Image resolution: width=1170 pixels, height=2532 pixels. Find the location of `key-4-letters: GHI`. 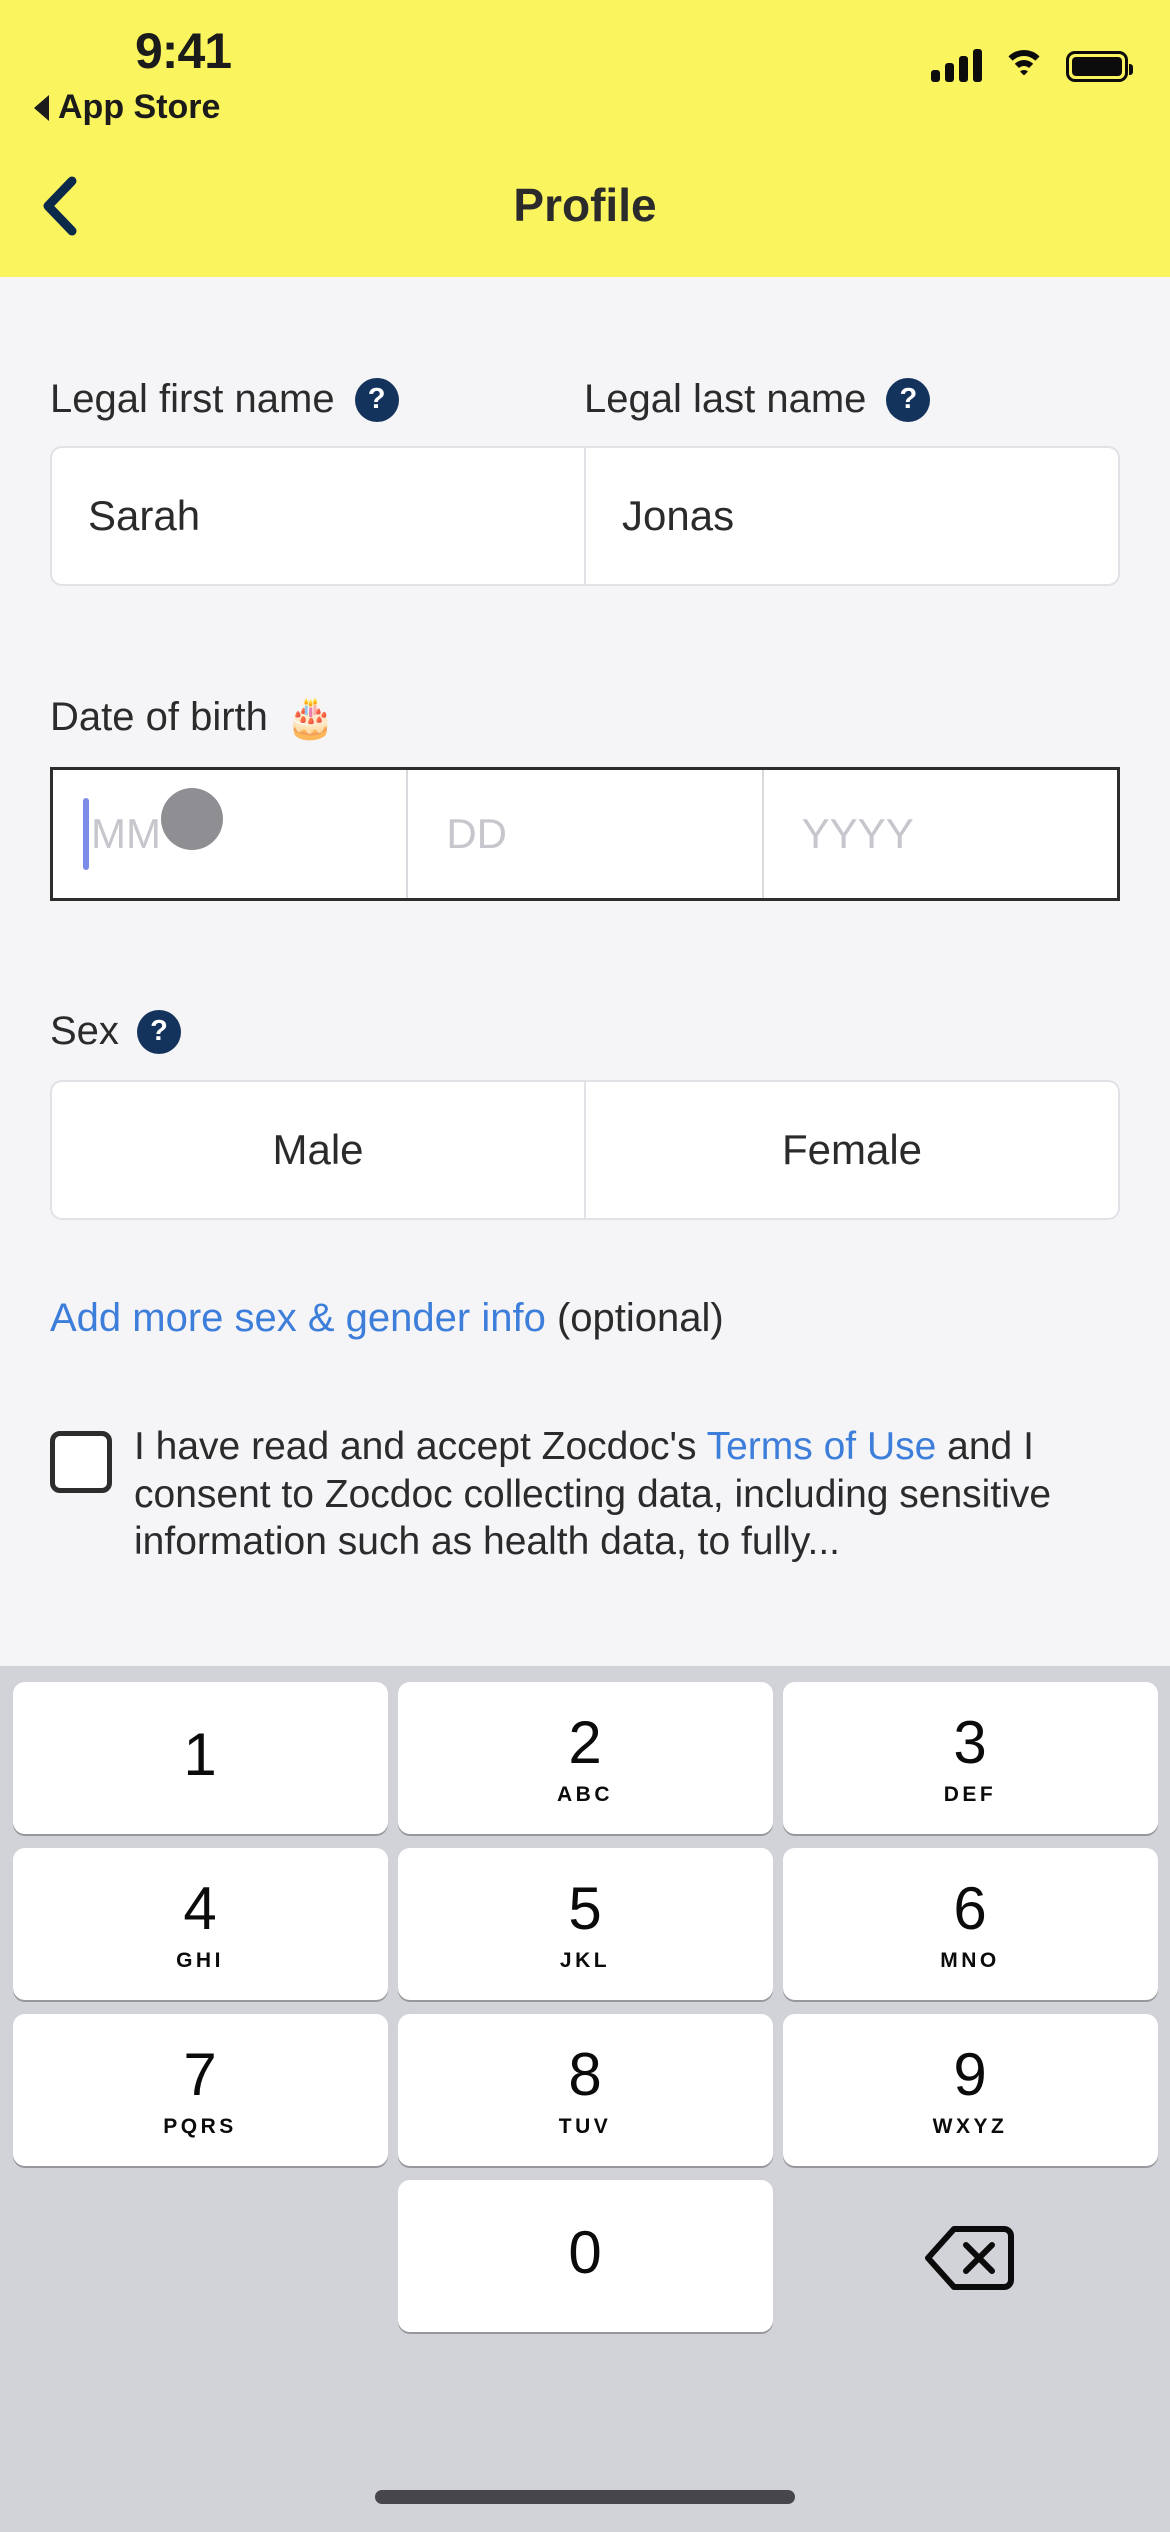

key-4-letters: GHI is located at coordinates (200, 1960).